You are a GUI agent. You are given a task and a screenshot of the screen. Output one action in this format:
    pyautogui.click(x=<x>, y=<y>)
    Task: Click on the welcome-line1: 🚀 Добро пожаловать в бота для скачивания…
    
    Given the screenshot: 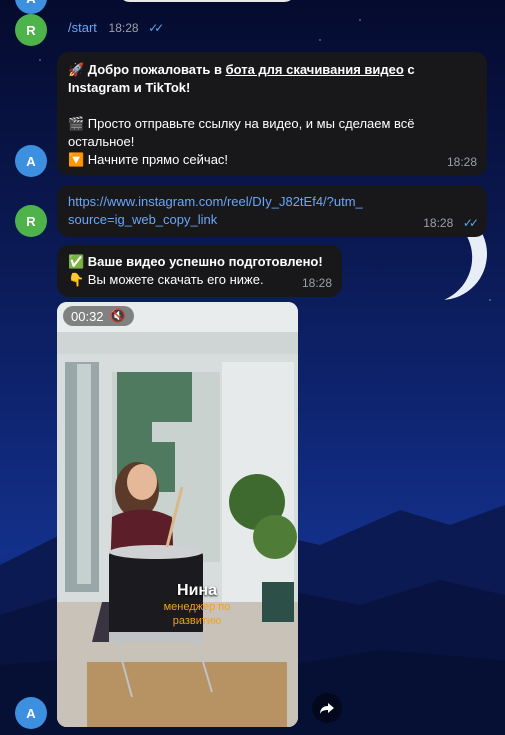 What is the action you would take?
    pyautogui.click(x=272, y=79)
    